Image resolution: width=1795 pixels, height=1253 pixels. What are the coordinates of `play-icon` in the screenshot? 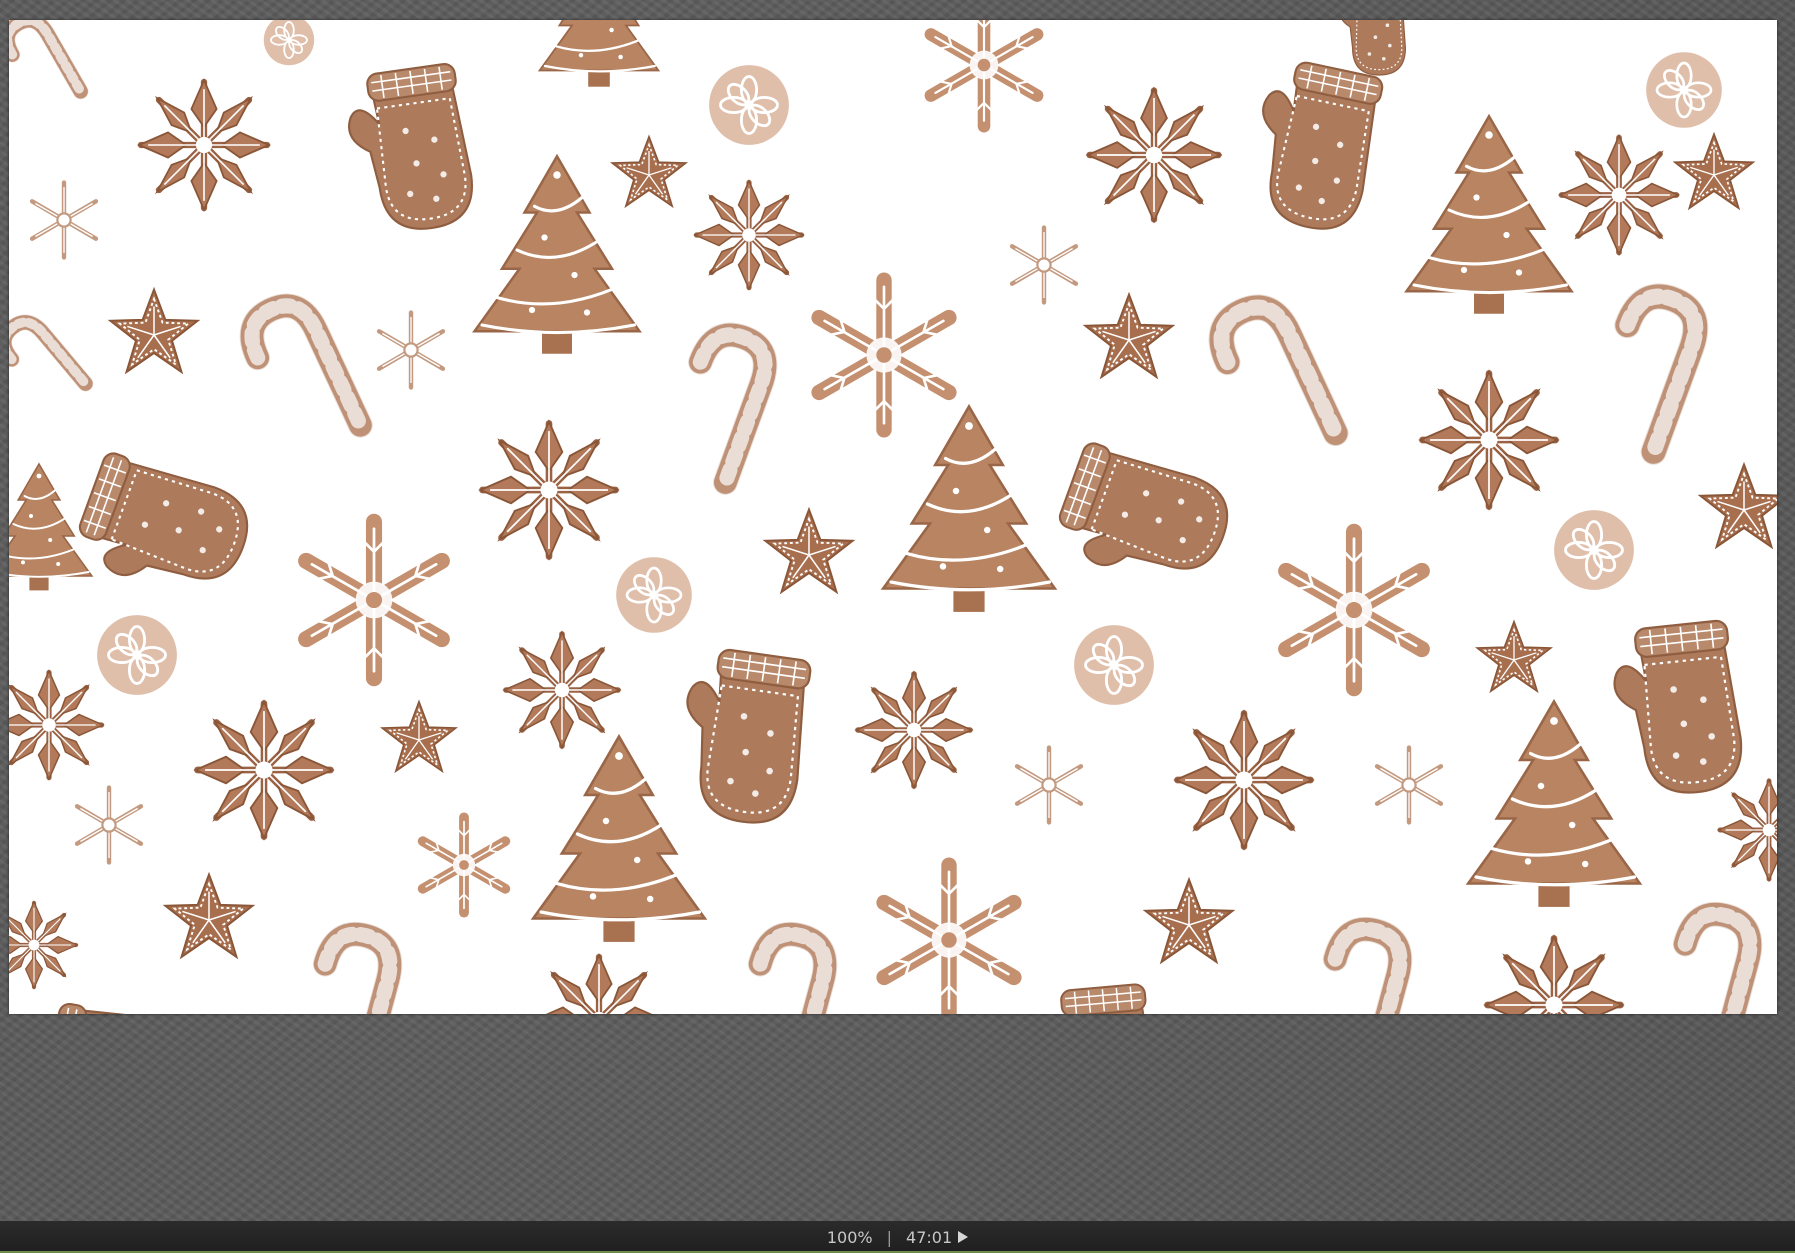 It's located at (963, 1237).